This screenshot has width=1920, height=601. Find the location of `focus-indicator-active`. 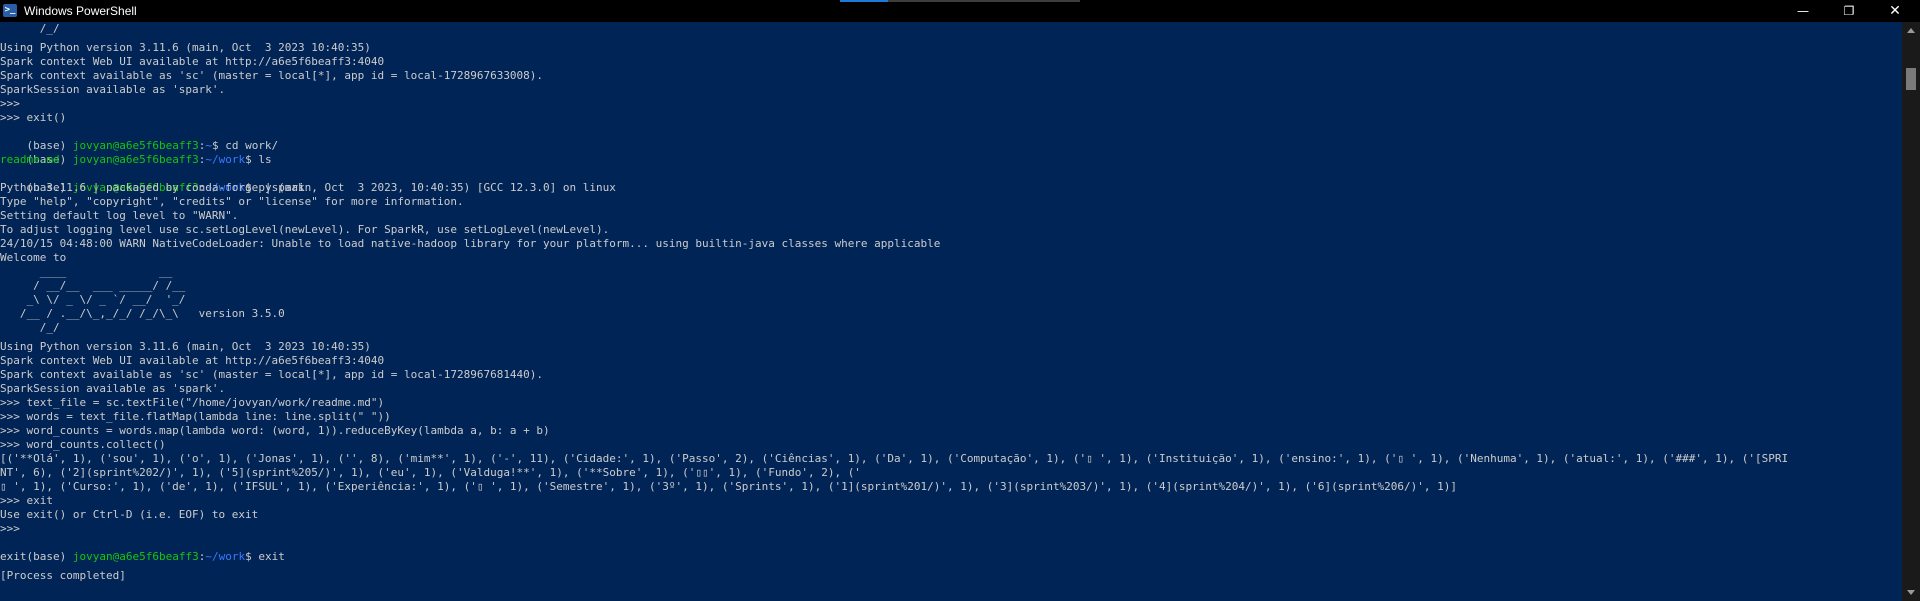

focus-indicator-active is located at coordinates (864, 1).